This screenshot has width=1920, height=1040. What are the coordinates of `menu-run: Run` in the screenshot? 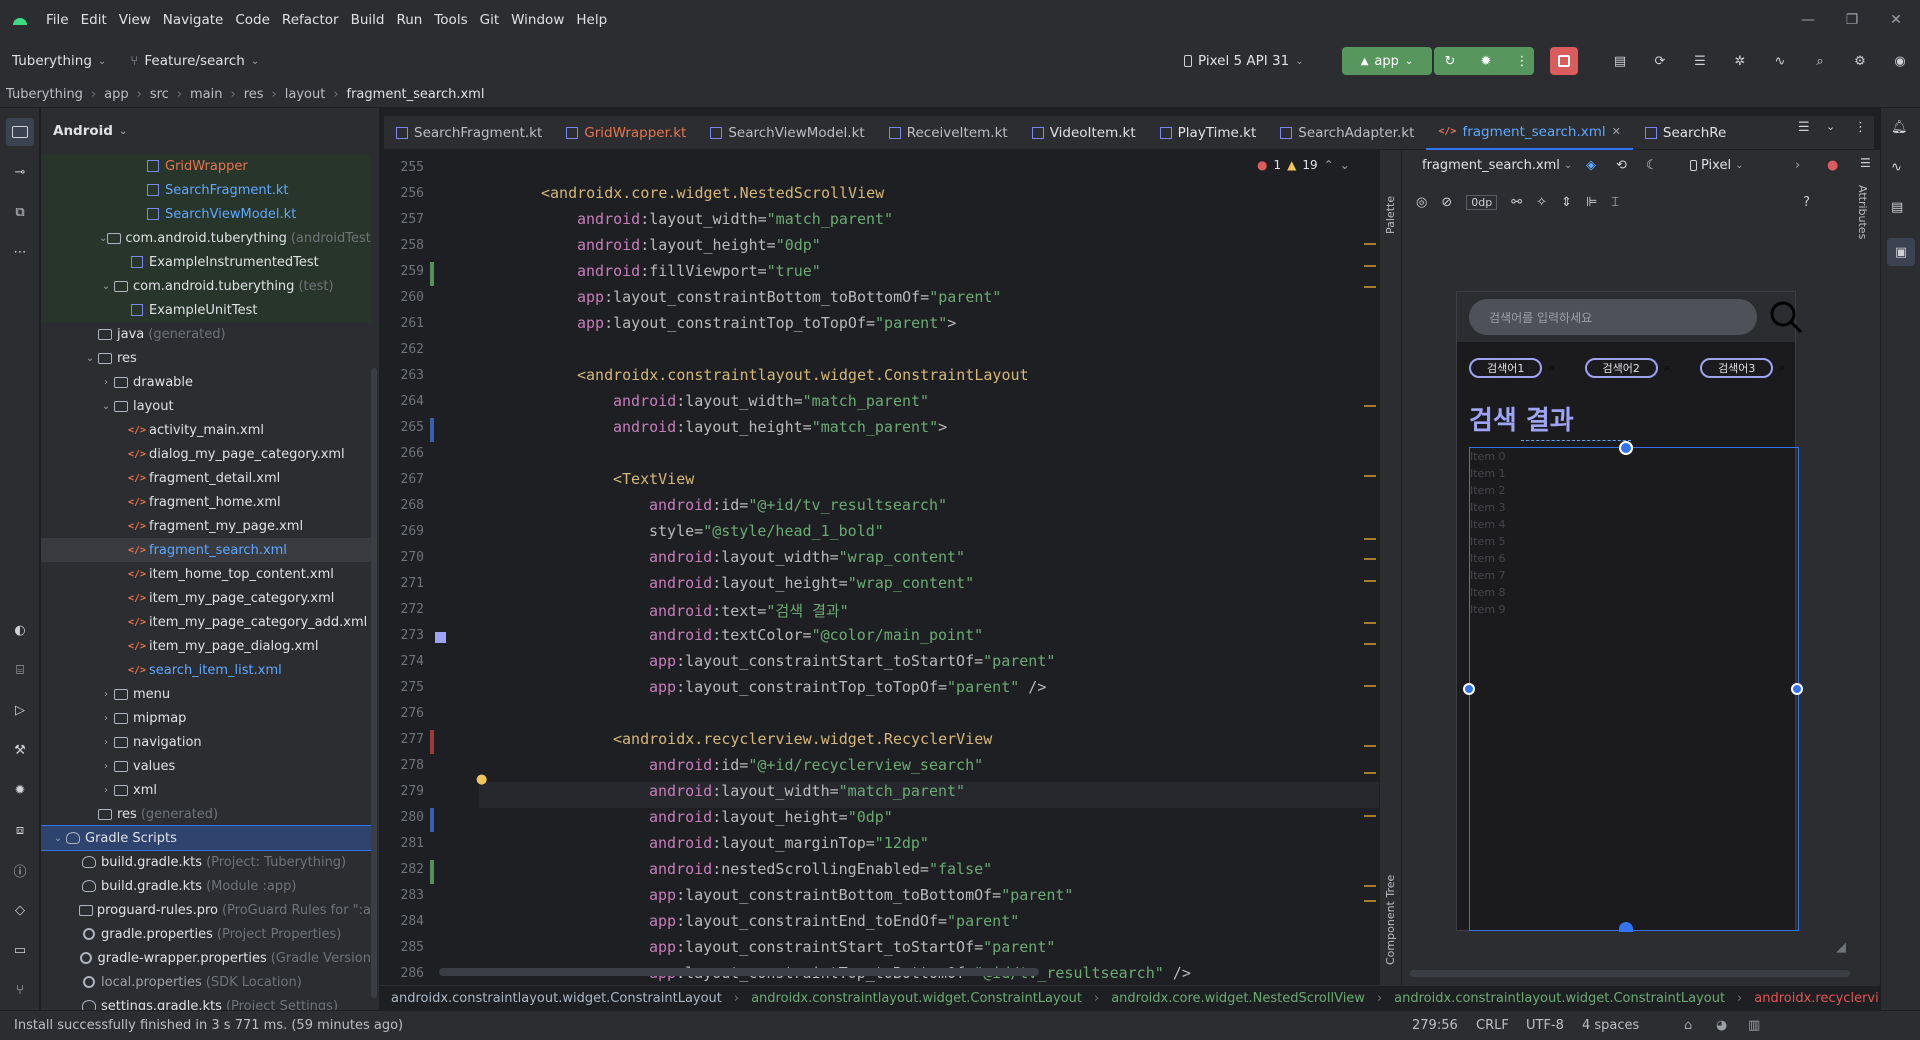 It's located at (409, 20).